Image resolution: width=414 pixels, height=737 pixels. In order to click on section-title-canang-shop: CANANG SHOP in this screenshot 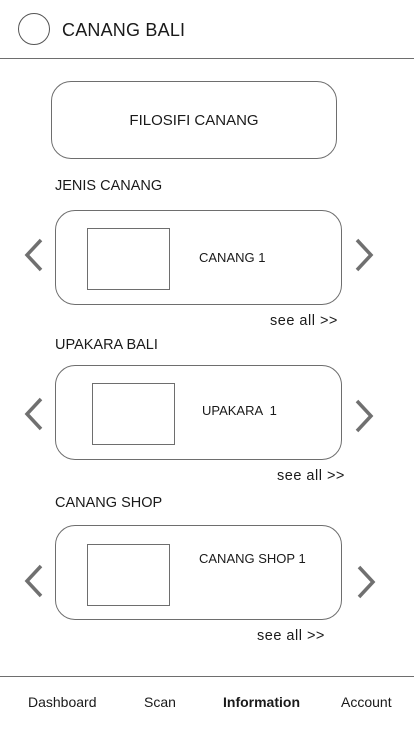, I will do `click(109, 503)`.